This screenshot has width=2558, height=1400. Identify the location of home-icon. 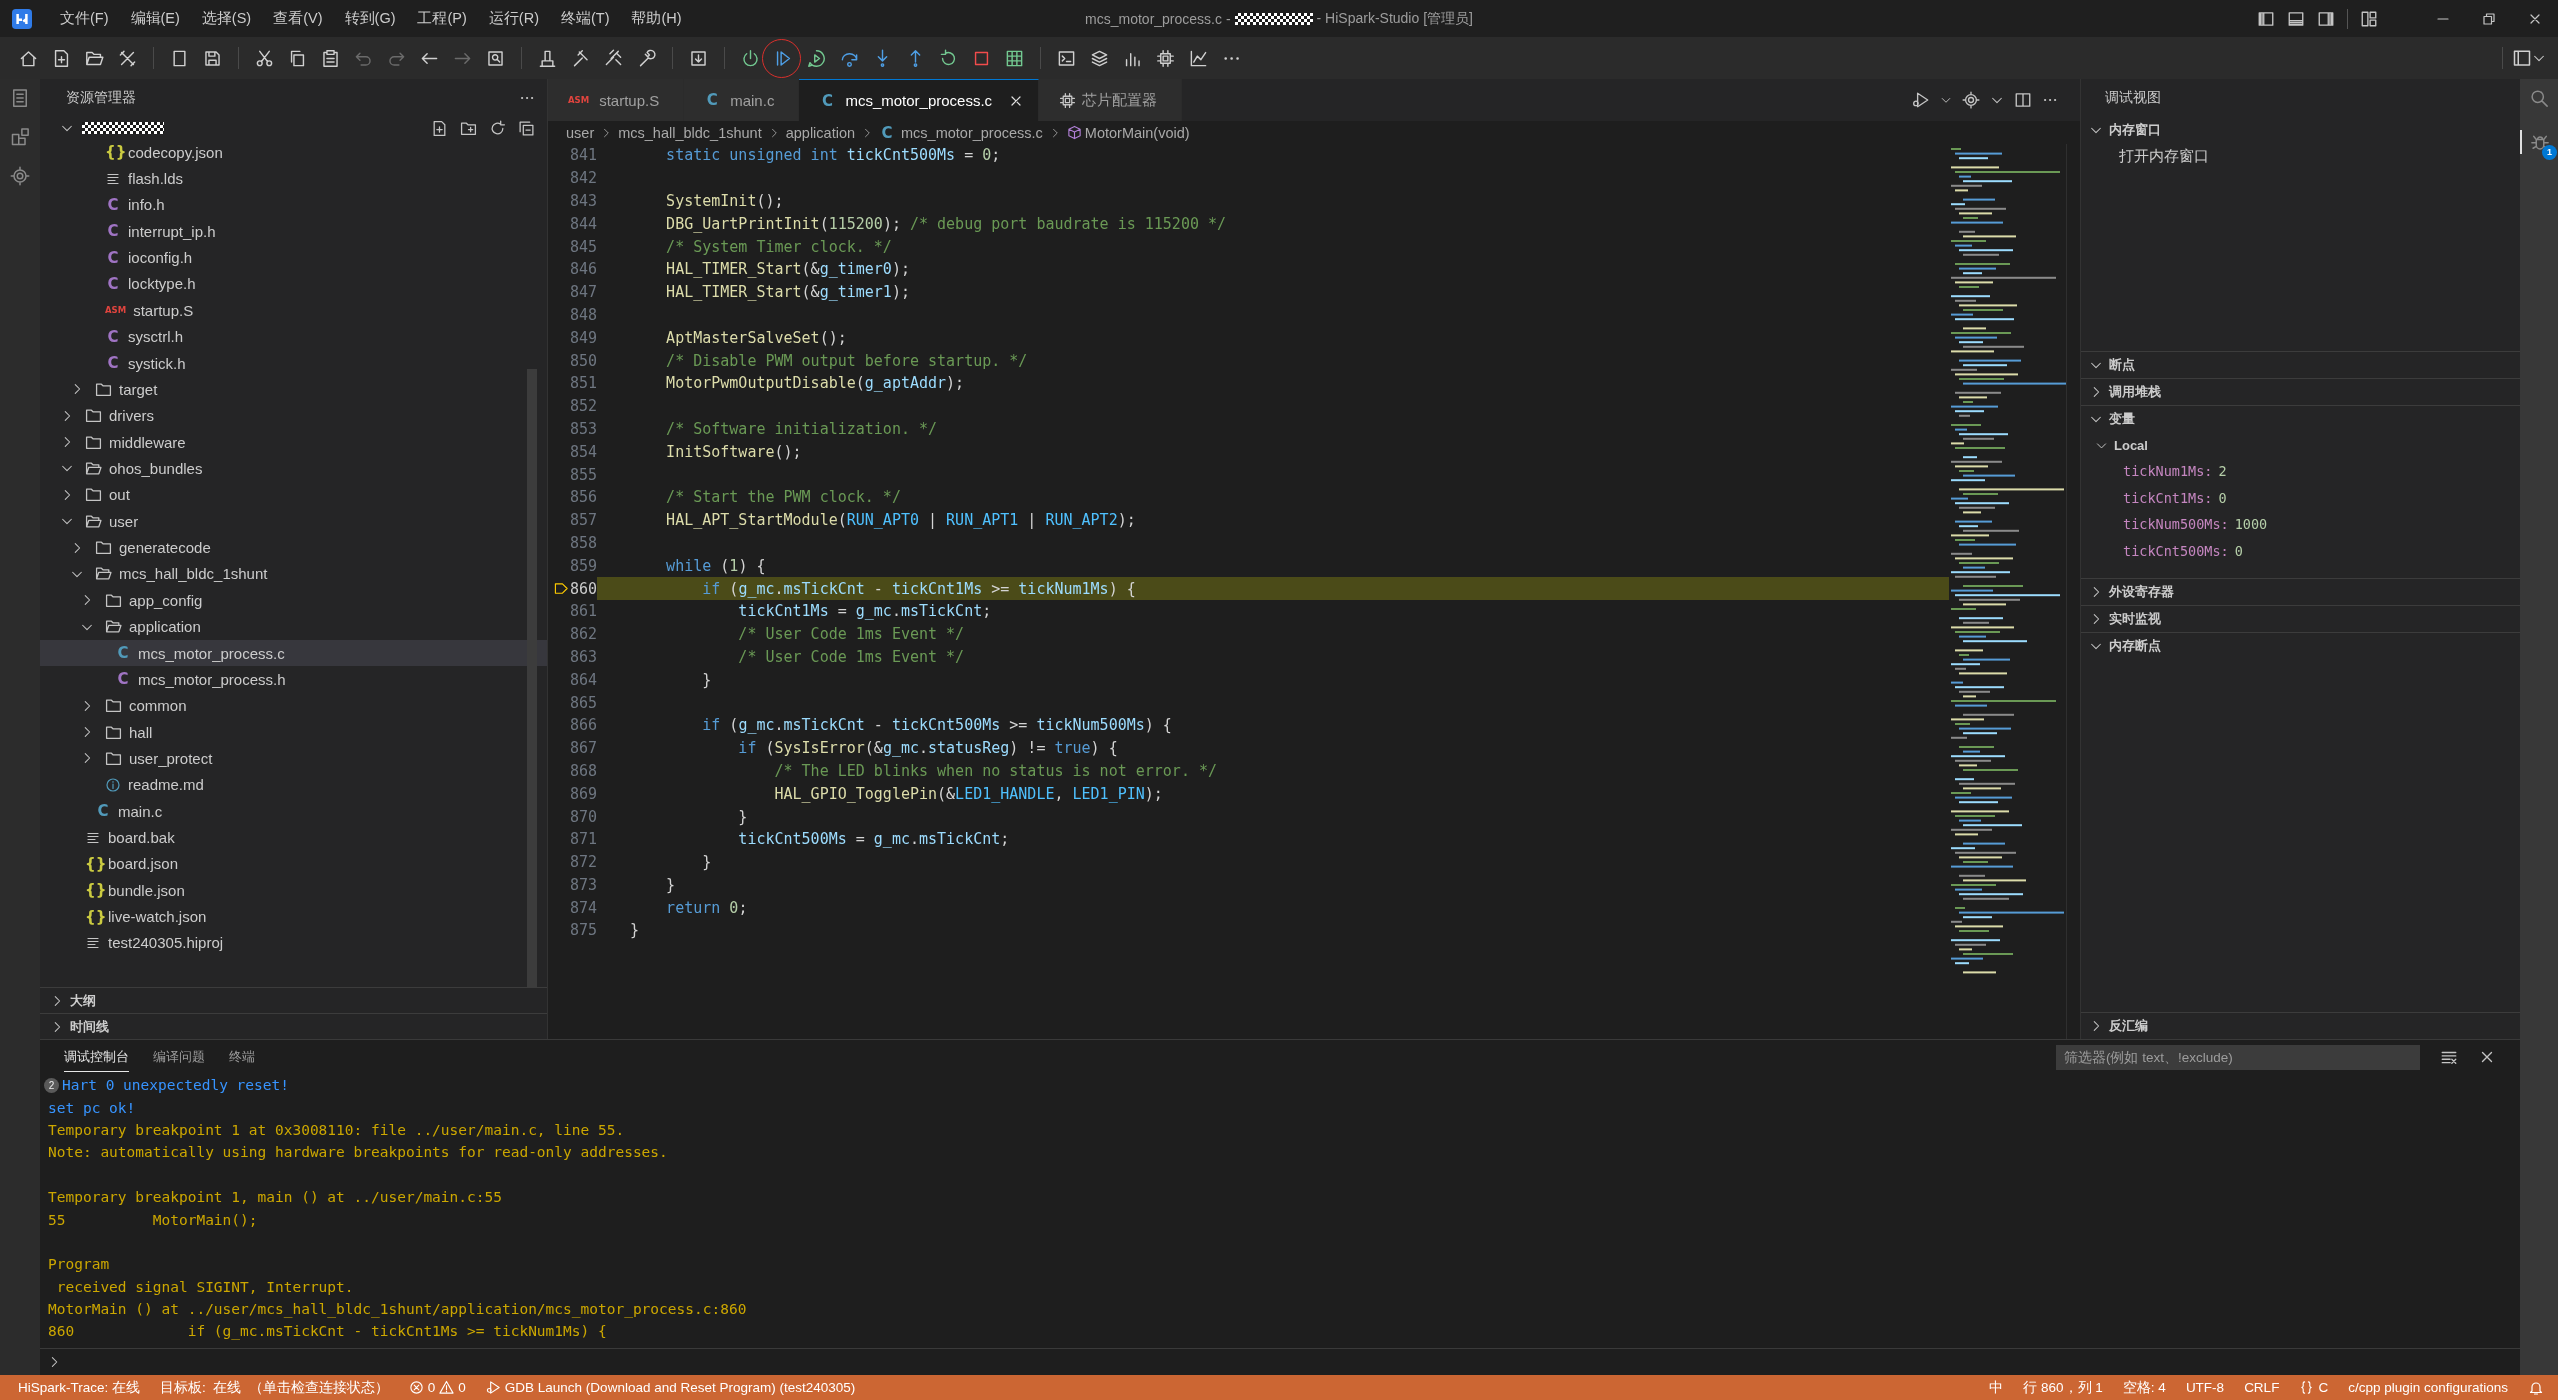
(28, 58).